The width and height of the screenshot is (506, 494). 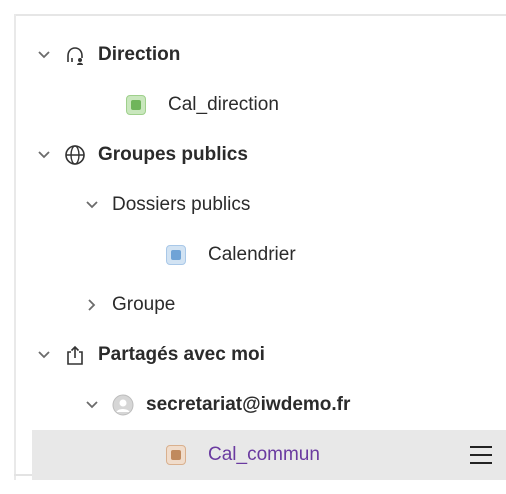 I want to click on tree-node-label: Groupe, so click(x=144, y=304).